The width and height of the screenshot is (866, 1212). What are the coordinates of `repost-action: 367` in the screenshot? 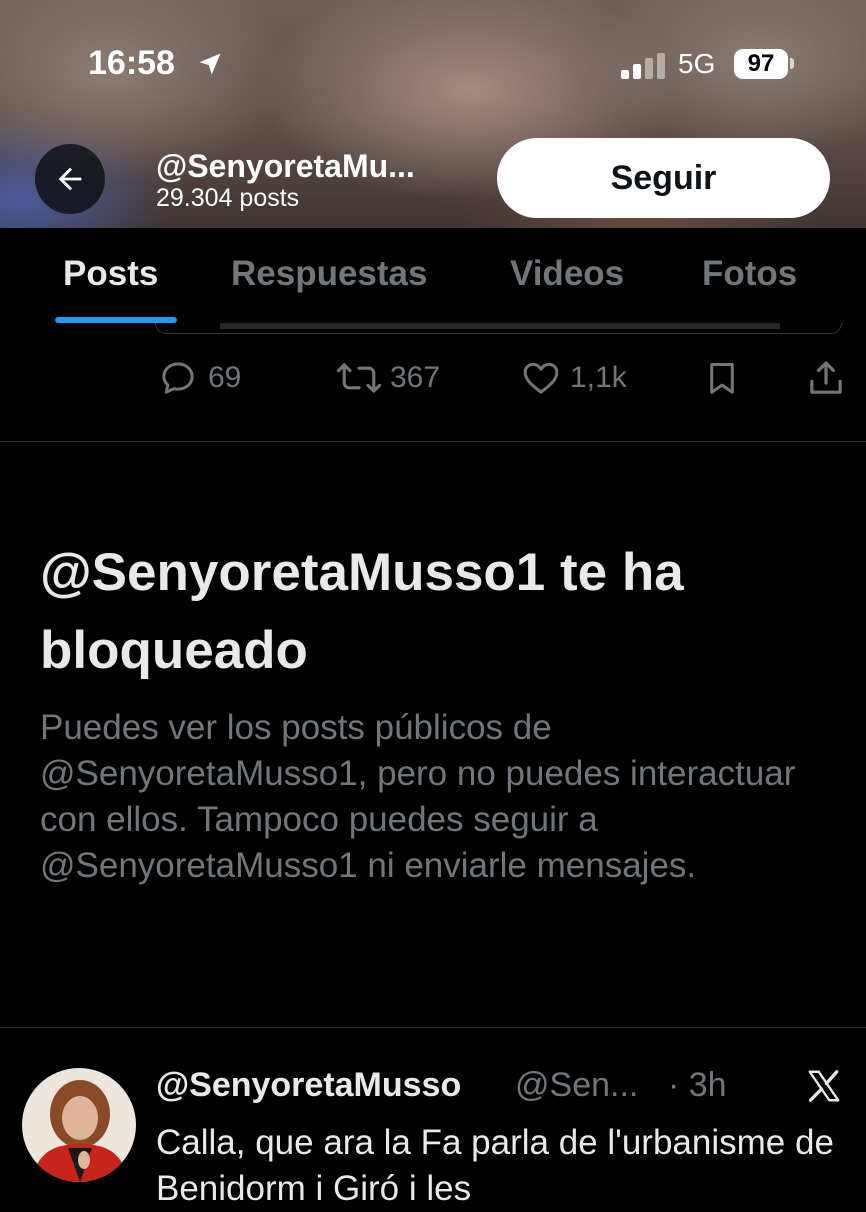 It's located at (388, 378).